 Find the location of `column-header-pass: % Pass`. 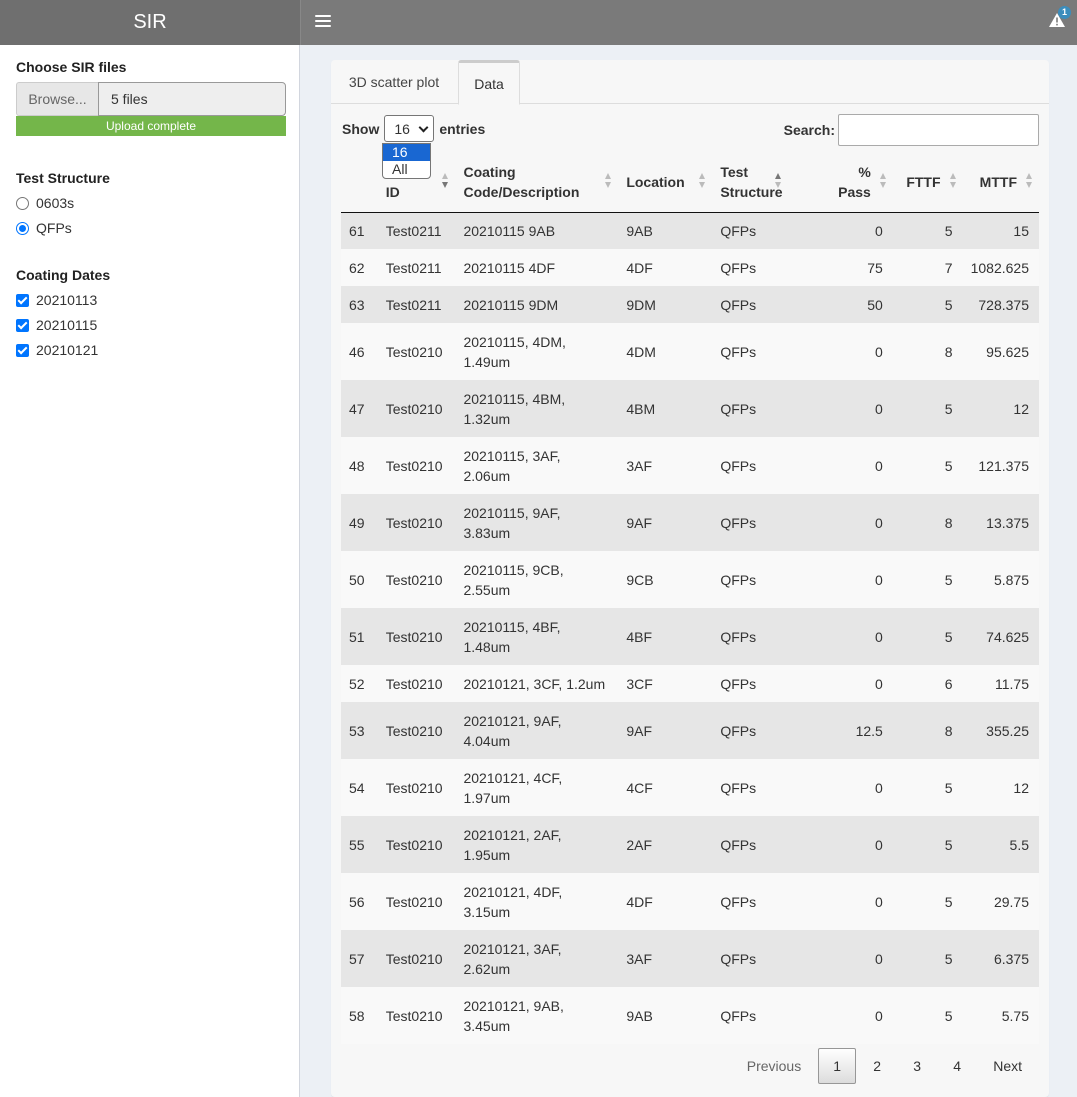

column-header-pass: % Pass is located at coordinates (852, 182).